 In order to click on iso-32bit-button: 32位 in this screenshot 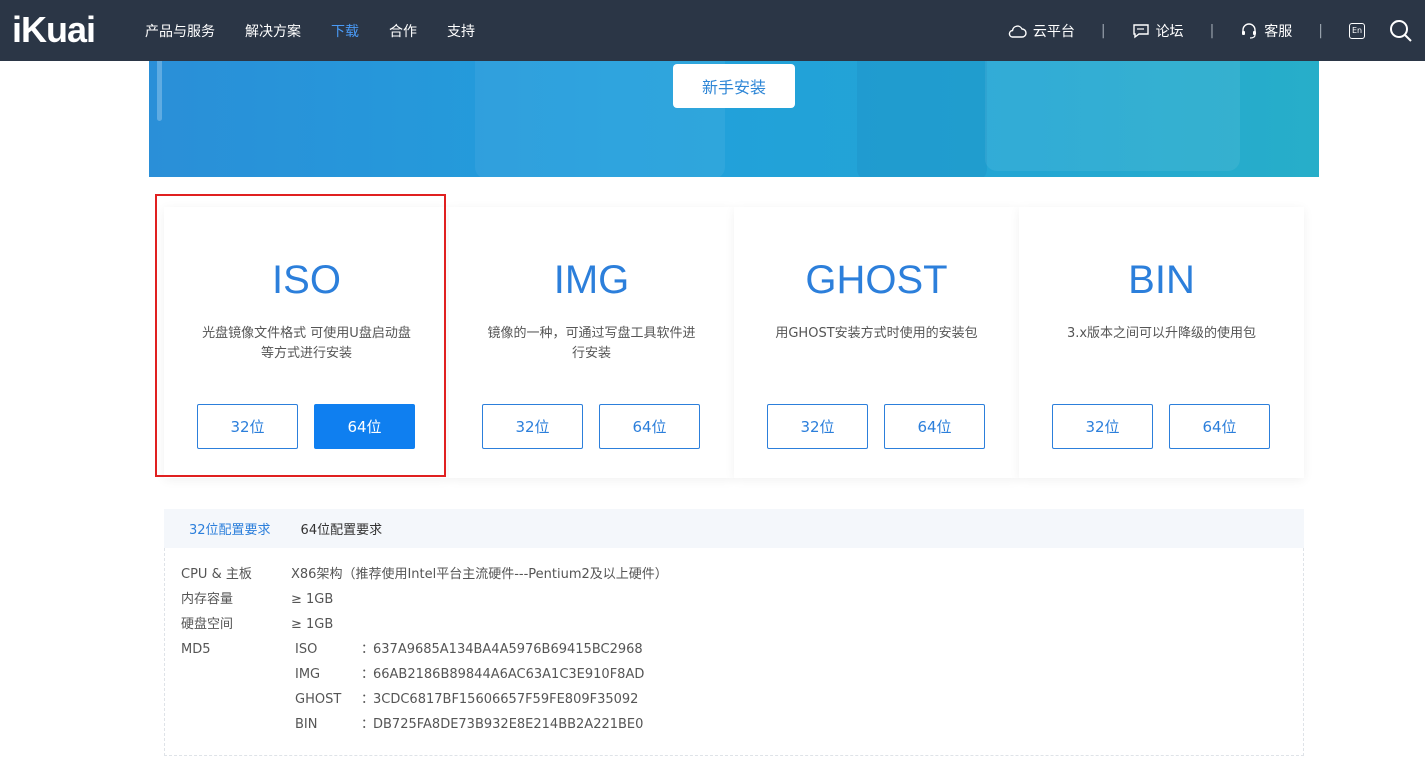, I will do `click(247, 426)`.